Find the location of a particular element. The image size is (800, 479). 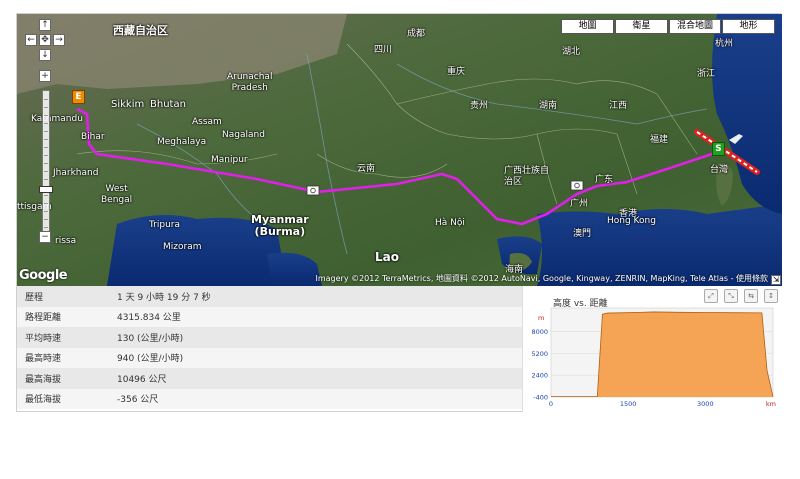

zoom-slider-thumb is located at coordinates (46, 189).